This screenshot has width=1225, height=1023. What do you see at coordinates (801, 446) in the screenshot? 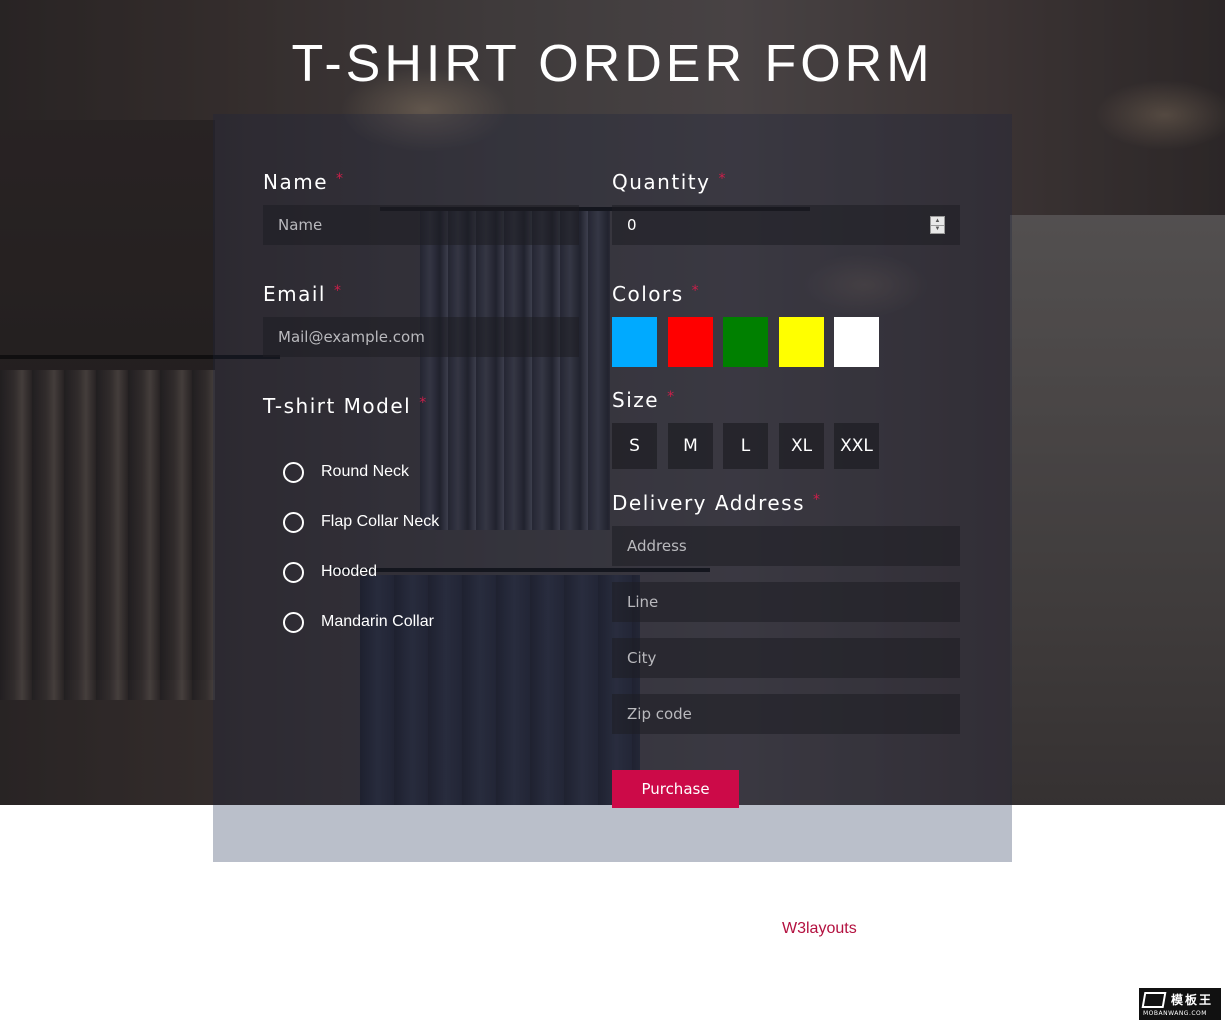
I see `size-option-xl: XL` at bounding box center [801, 446].